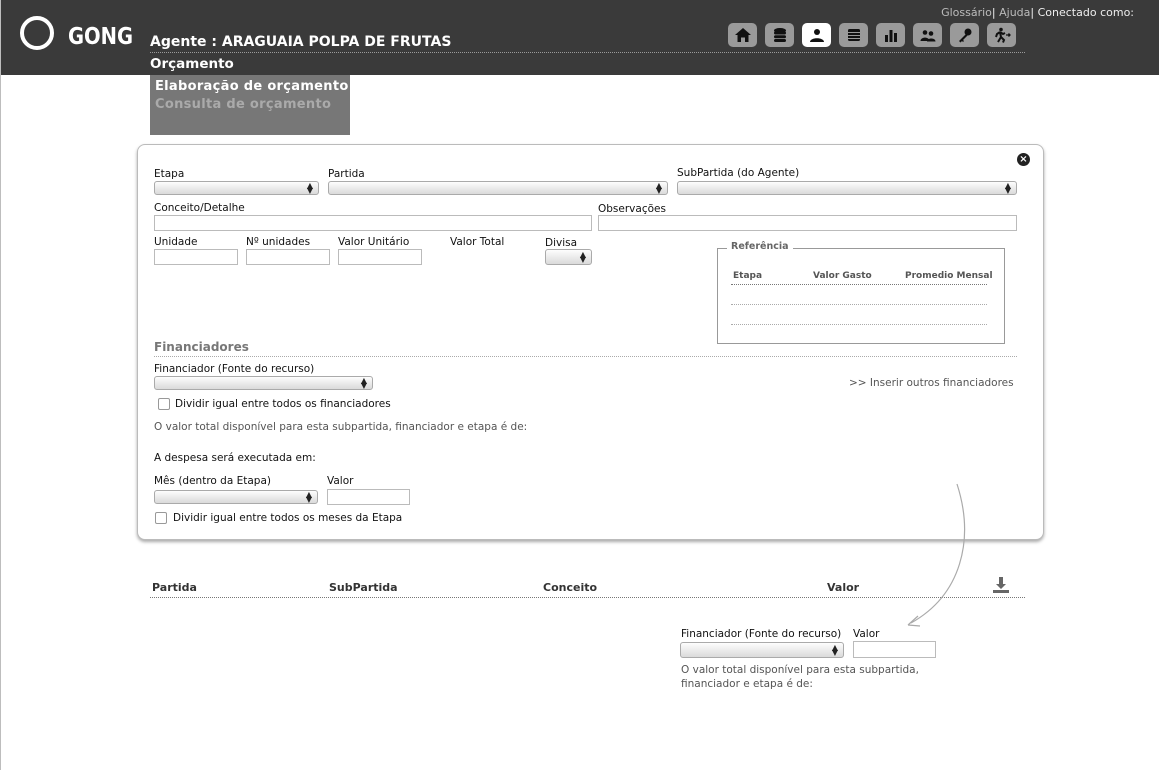  What do you see at coordinates (37, 33) in the screenshot?
I see `gong-logo-icon` at bounding box center [37, 33].